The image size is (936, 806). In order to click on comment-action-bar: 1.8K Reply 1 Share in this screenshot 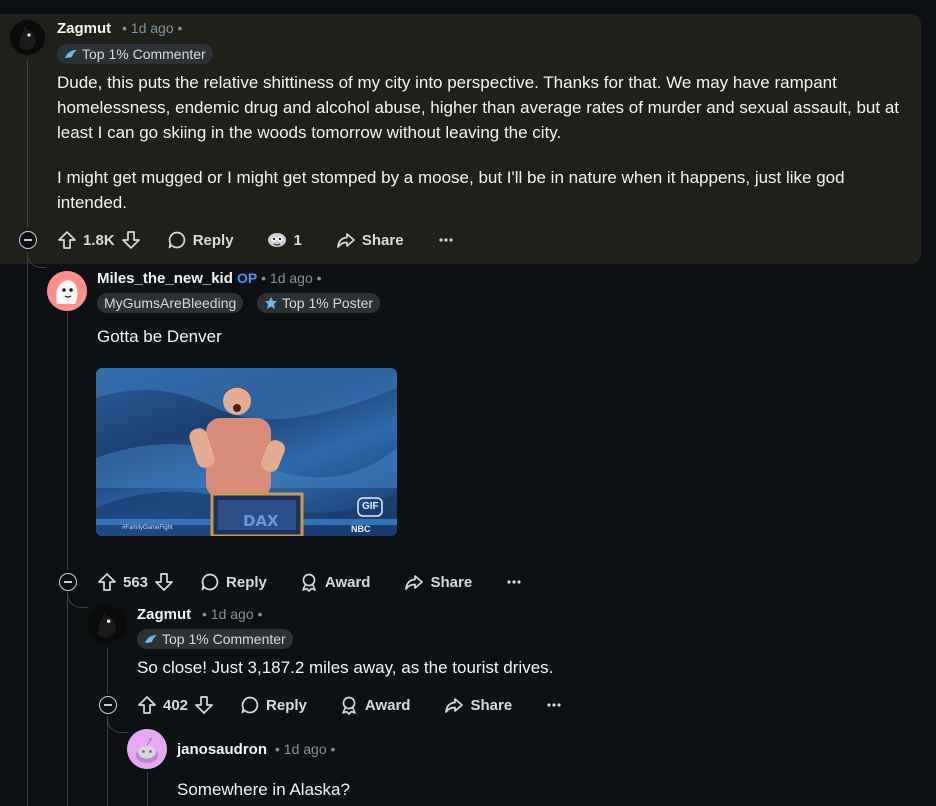, I will do `click(255, 240)`.